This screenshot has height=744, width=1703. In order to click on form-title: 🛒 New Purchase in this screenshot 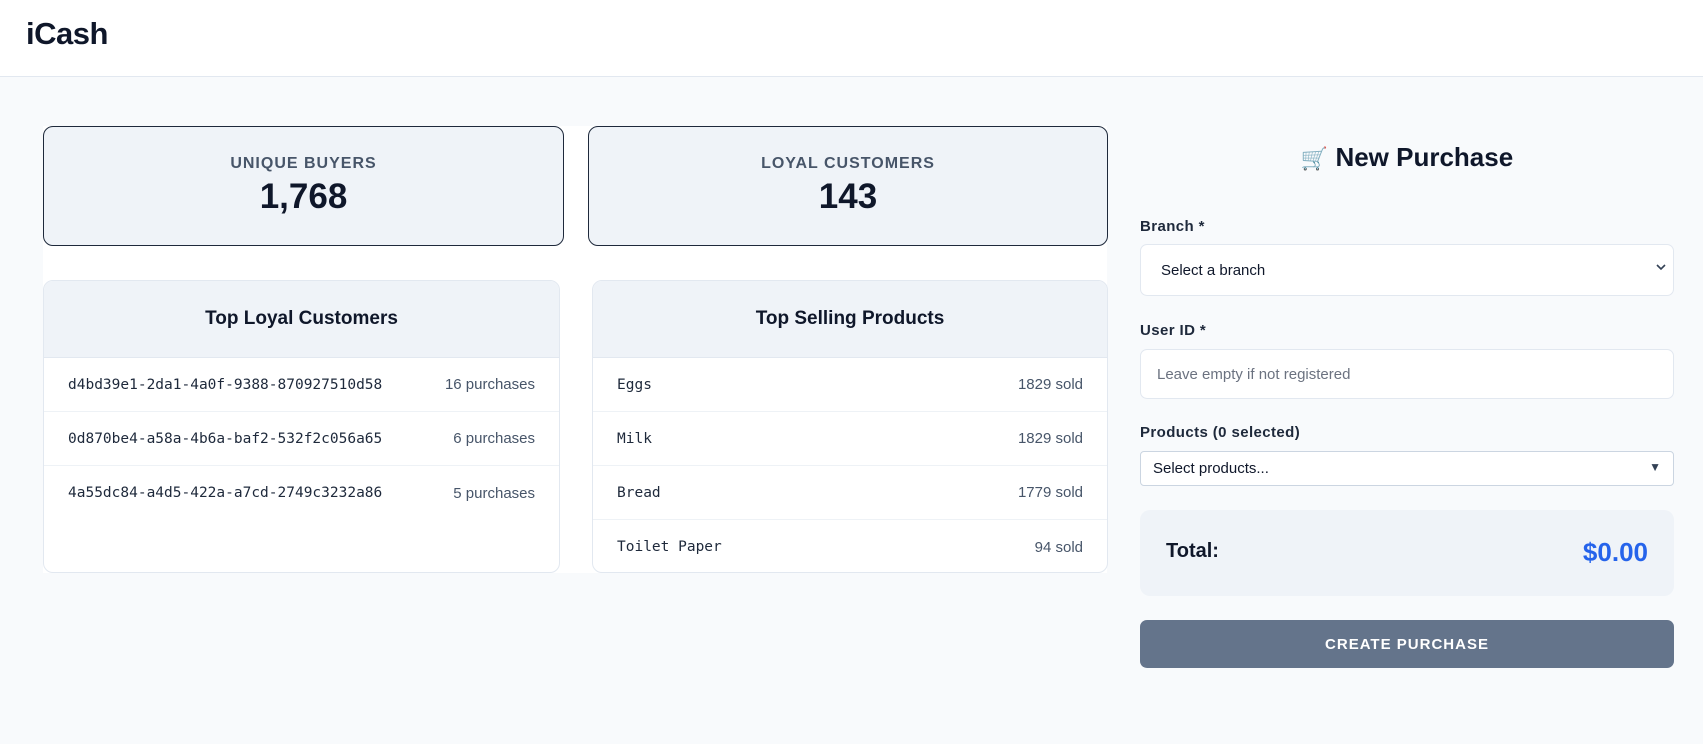, I will do `click(1407, 157)`.